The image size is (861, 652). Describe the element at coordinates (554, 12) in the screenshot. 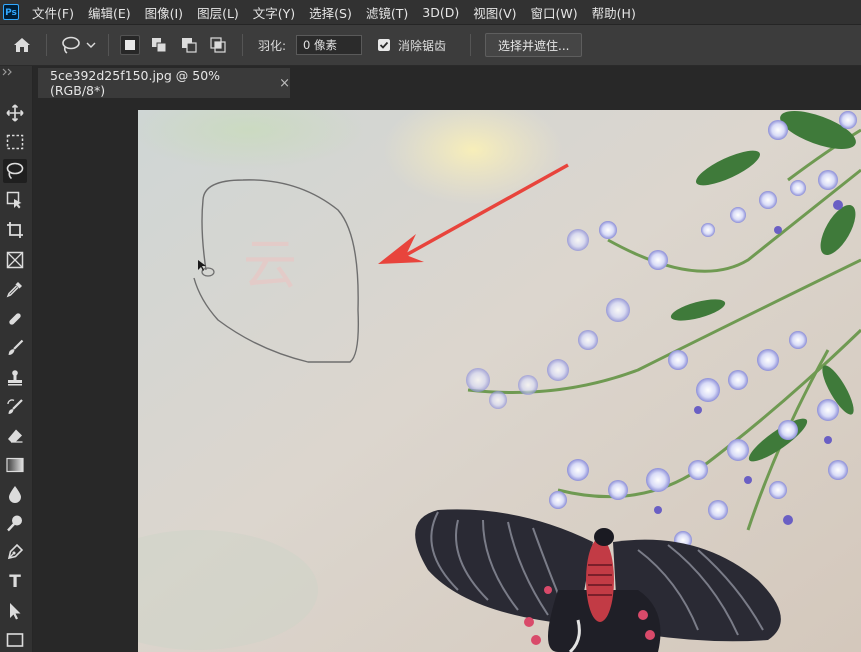

I see `menu-window: 窗口(W)` at that location.